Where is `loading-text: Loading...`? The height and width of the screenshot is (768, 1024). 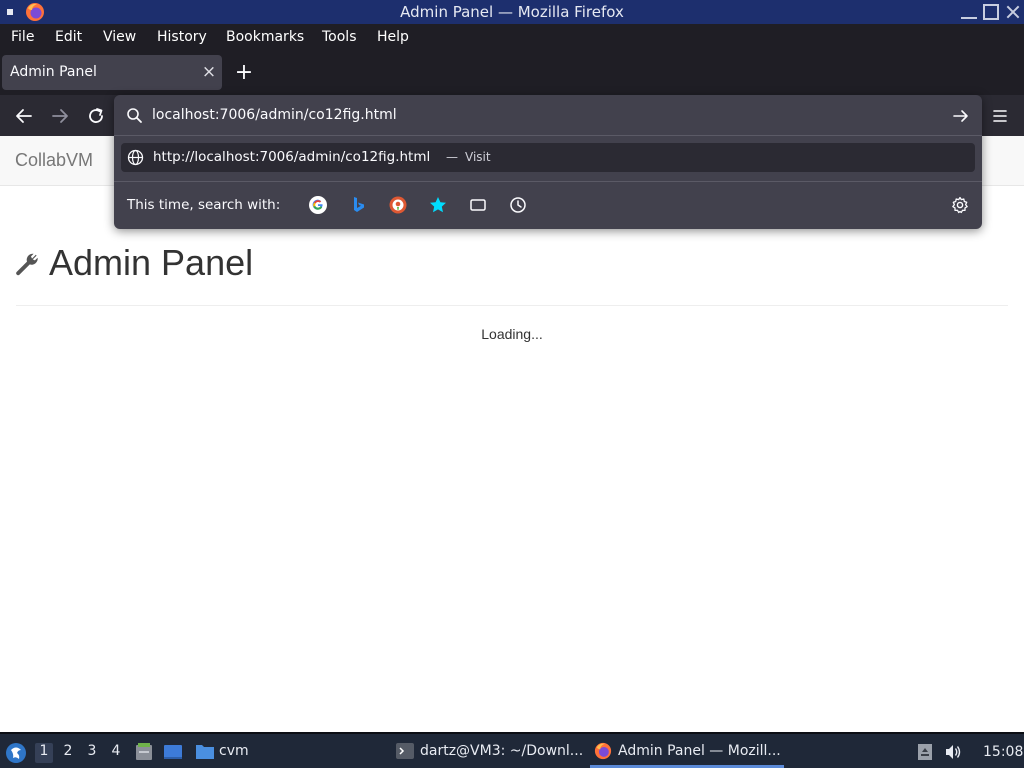
loading-text: Loading... is located at coordinates (512, 334).